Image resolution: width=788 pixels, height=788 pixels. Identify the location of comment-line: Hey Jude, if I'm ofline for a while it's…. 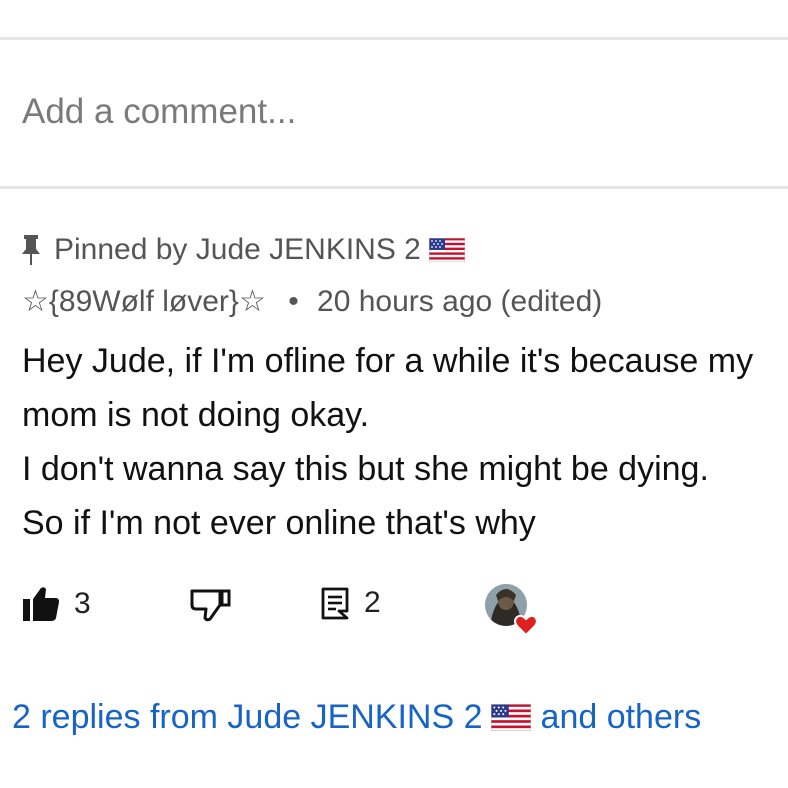
(388, 361).